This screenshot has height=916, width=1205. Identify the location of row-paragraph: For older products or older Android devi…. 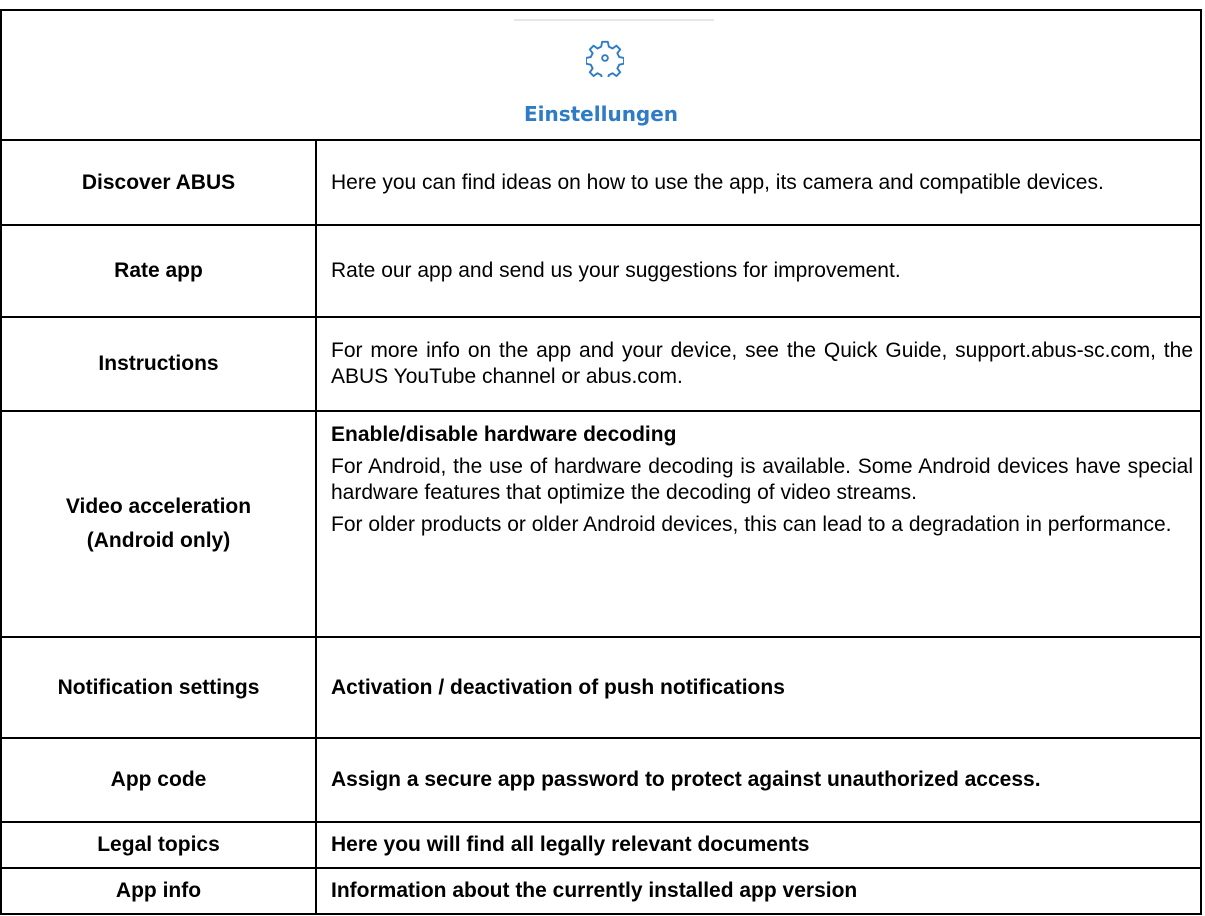
(751, 524).